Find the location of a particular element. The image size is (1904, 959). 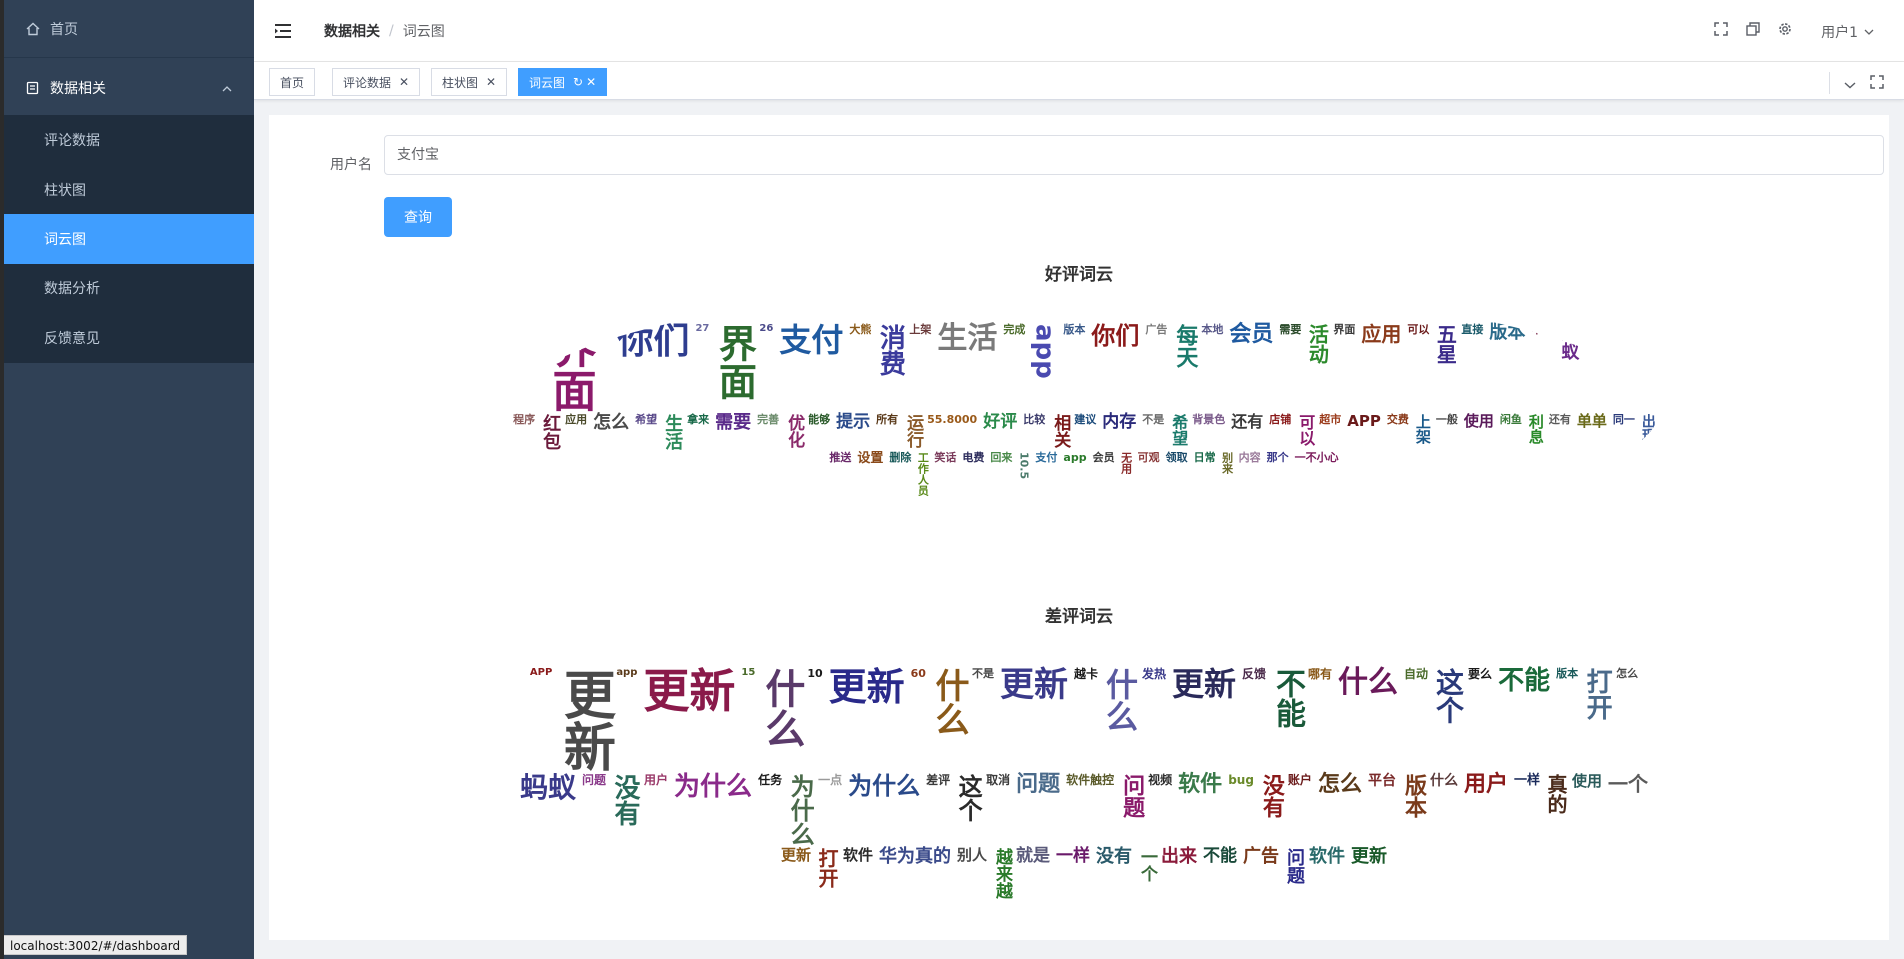

sidebar-group-label: 数据相关 is located at coordinates (78, 89).